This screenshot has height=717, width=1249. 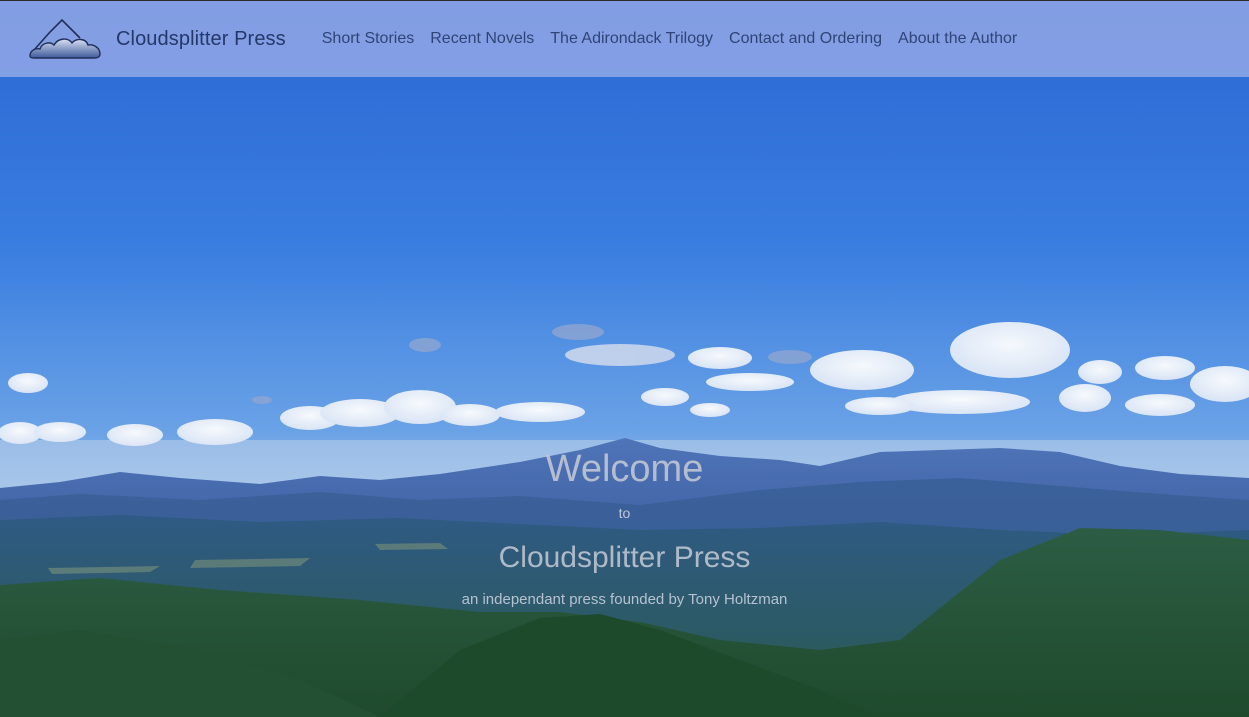 What do you see at coordinates (624, 513) in the screenshot?
I see `welcome-to-text: to` at bounding box center [624, 513].